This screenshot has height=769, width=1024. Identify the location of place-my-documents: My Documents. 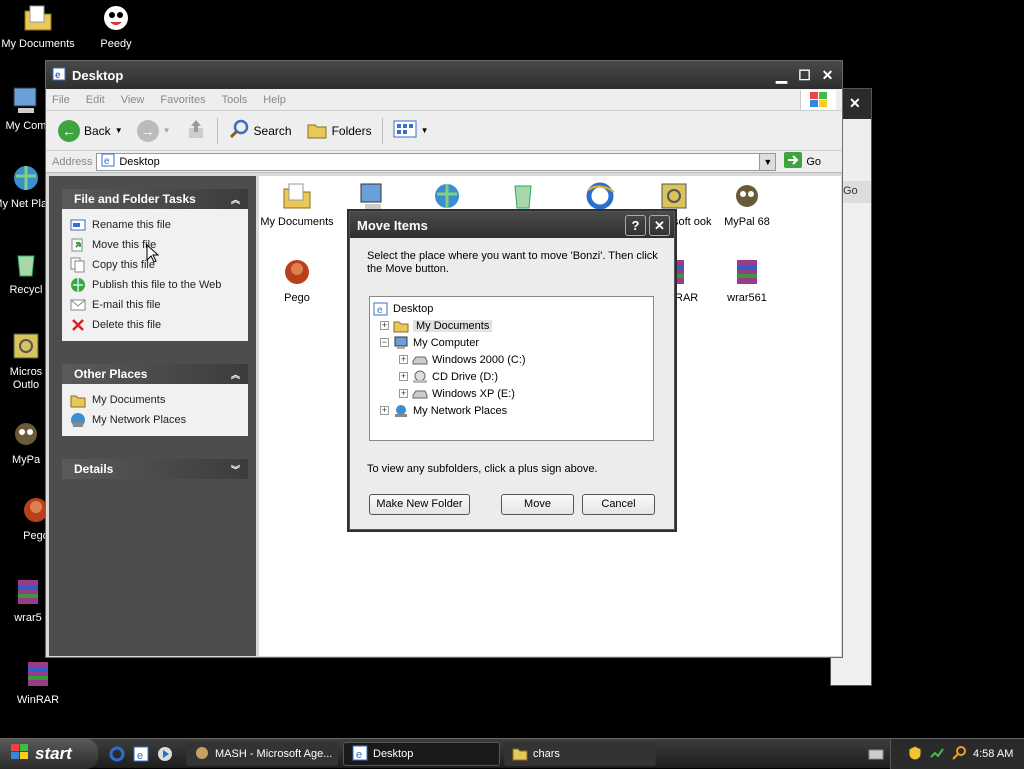
(155, 400).